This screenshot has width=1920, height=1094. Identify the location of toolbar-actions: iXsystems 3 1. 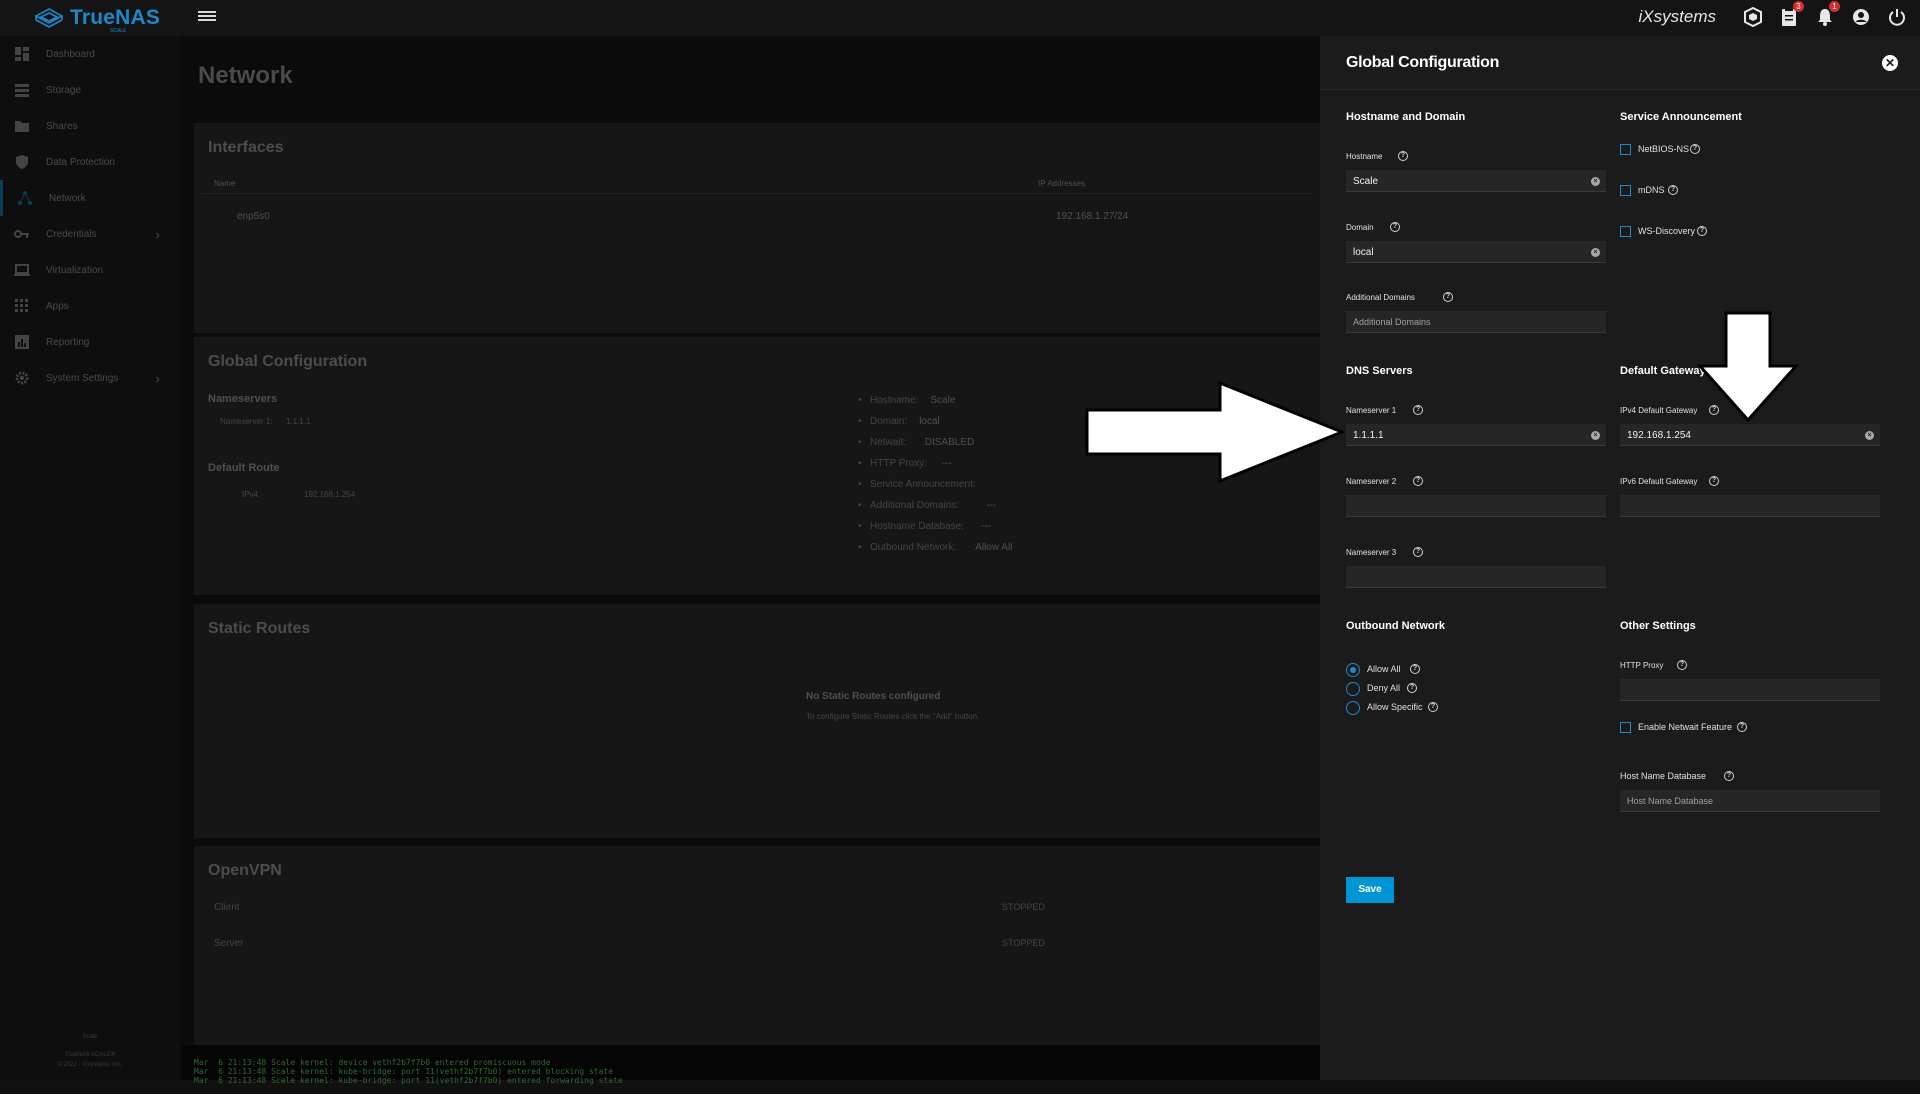
(1773, 14).